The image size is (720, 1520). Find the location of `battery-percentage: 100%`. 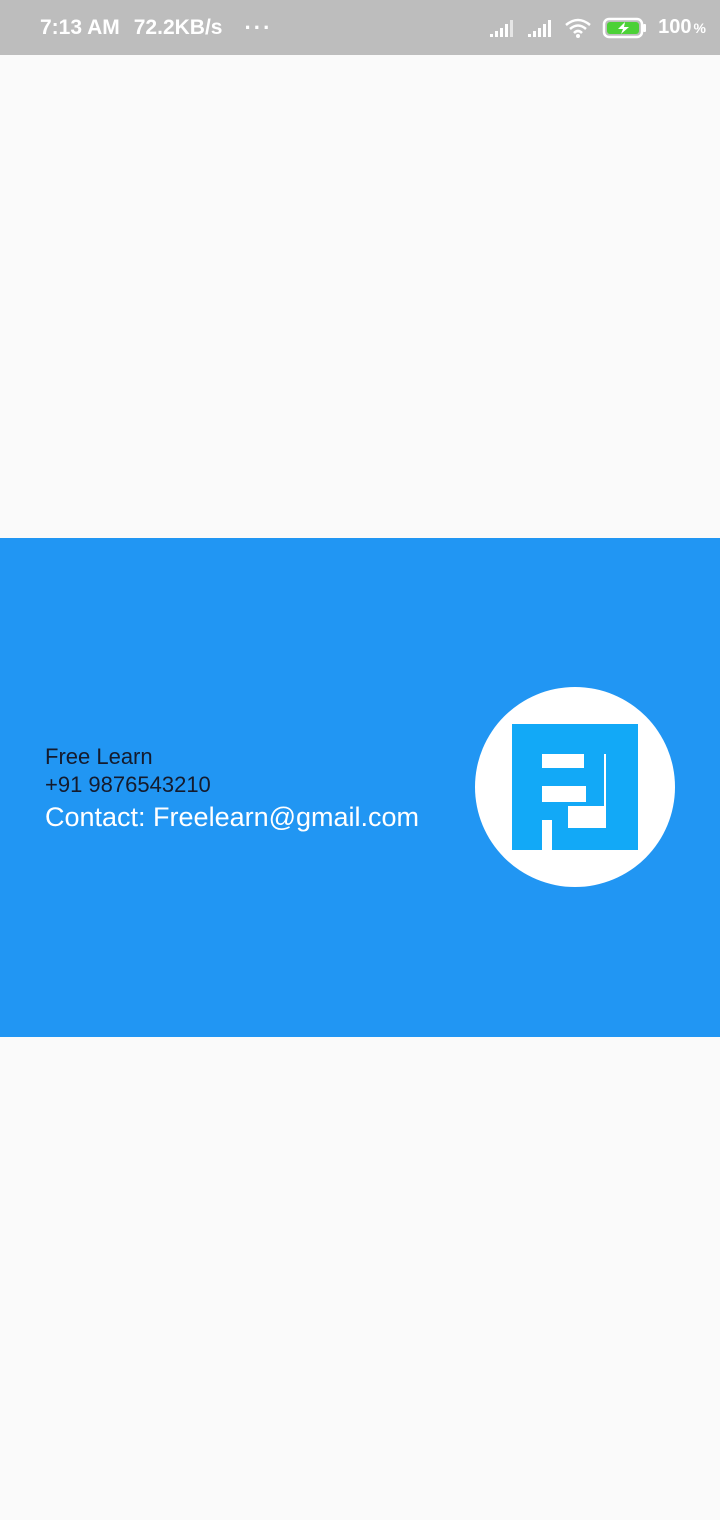

battery-percentage: 100% is located at coordinates (682, 27).